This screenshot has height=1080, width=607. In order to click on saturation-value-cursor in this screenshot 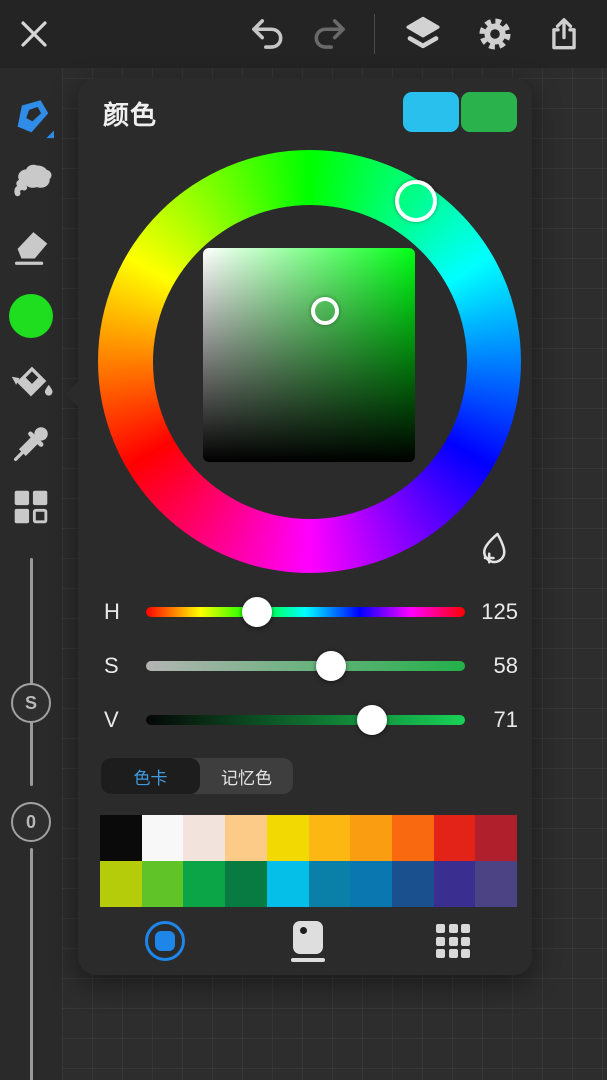, I will do `click(325, 311)`.